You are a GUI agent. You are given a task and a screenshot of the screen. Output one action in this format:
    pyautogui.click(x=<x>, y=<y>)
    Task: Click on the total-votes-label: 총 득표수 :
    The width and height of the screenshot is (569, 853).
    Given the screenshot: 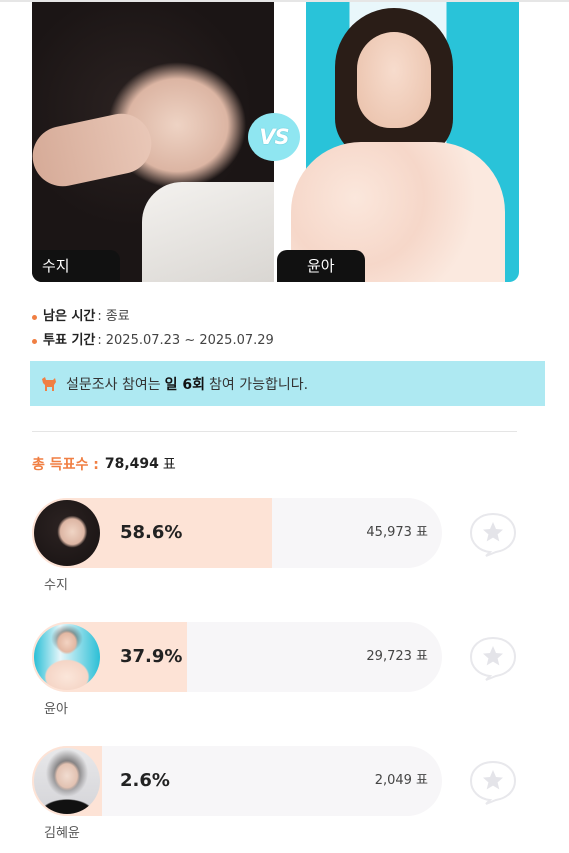 What is the action you would take?
    pyautogui.click(x=65, y=465)
    